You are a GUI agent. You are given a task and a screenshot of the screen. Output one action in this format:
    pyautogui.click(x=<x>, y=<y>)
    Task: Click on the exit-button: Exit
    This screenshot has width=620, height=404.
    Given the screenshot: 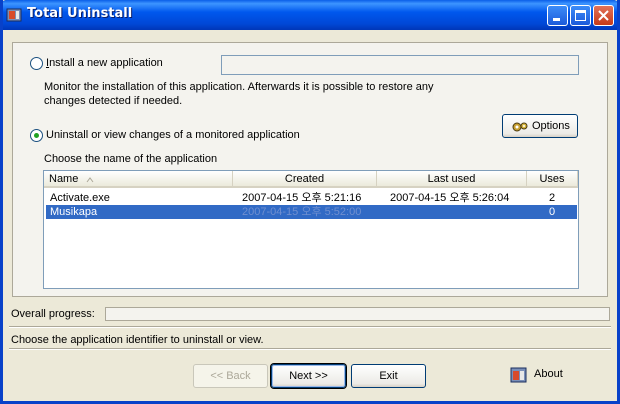 What is the action you would take?
    pyautogui.click(x=388, y=376)
    